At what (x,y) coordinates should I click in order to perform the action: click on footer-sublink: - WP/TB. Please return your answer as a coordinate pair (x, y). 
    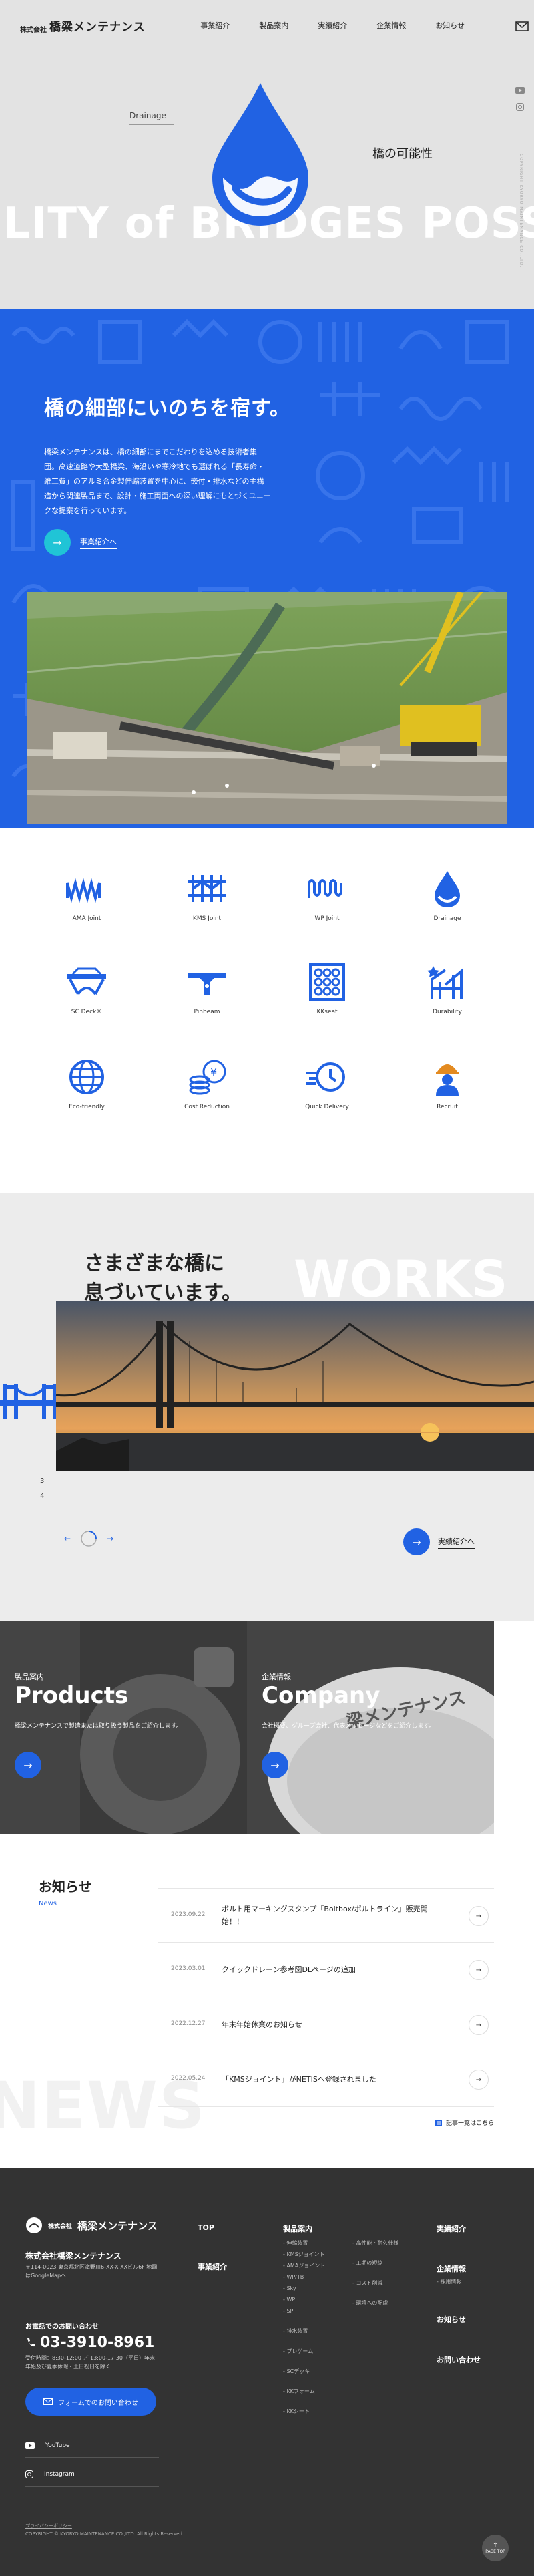
    Looking at the image, I should click on (304, 2277).